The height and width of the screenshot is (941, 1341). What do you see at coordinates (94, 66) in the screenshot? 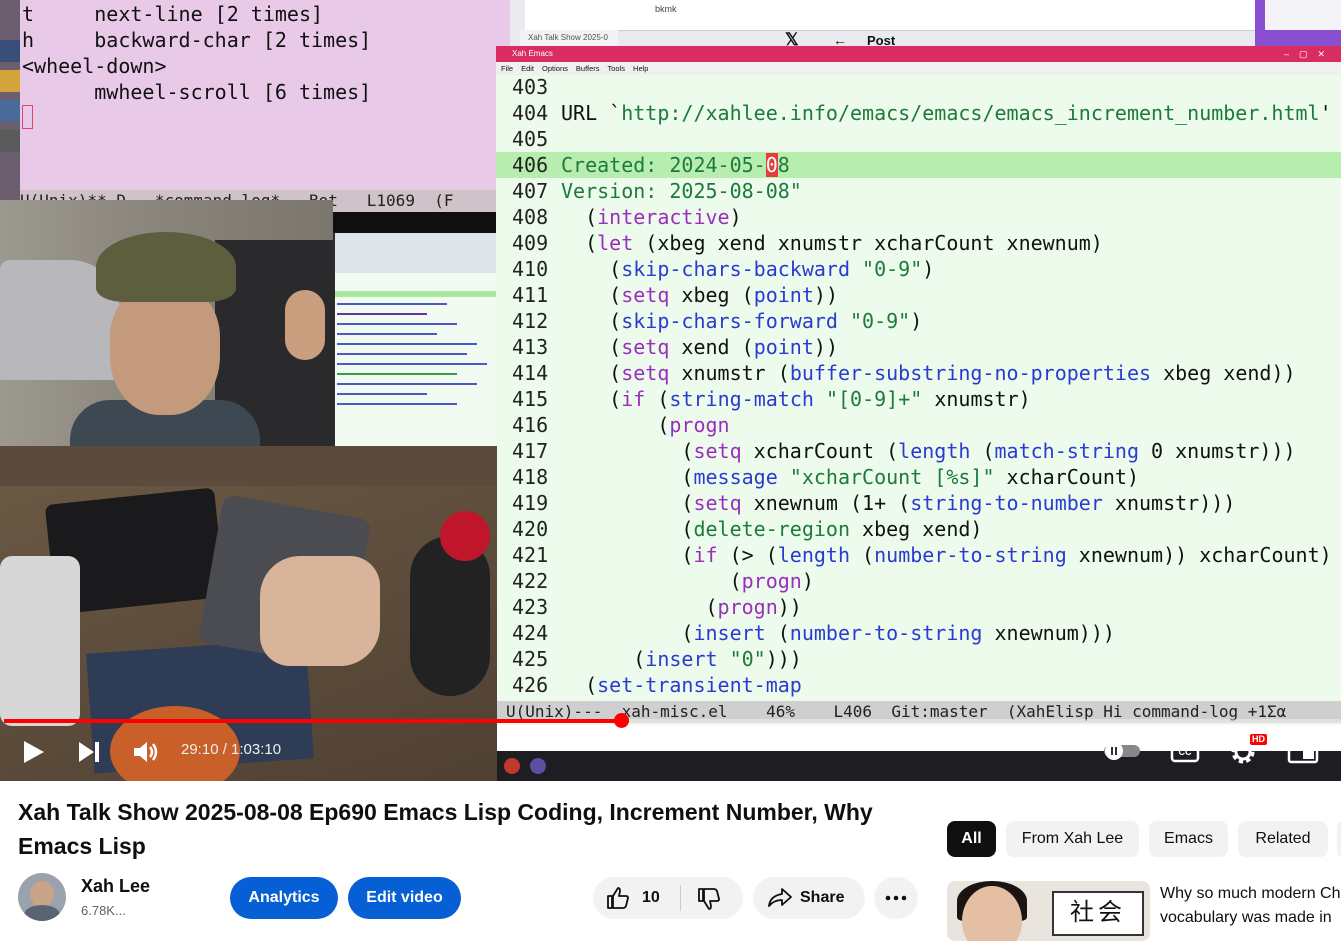
I see `command-log-line: <wheel-down>` at bounding box center [94, 66].